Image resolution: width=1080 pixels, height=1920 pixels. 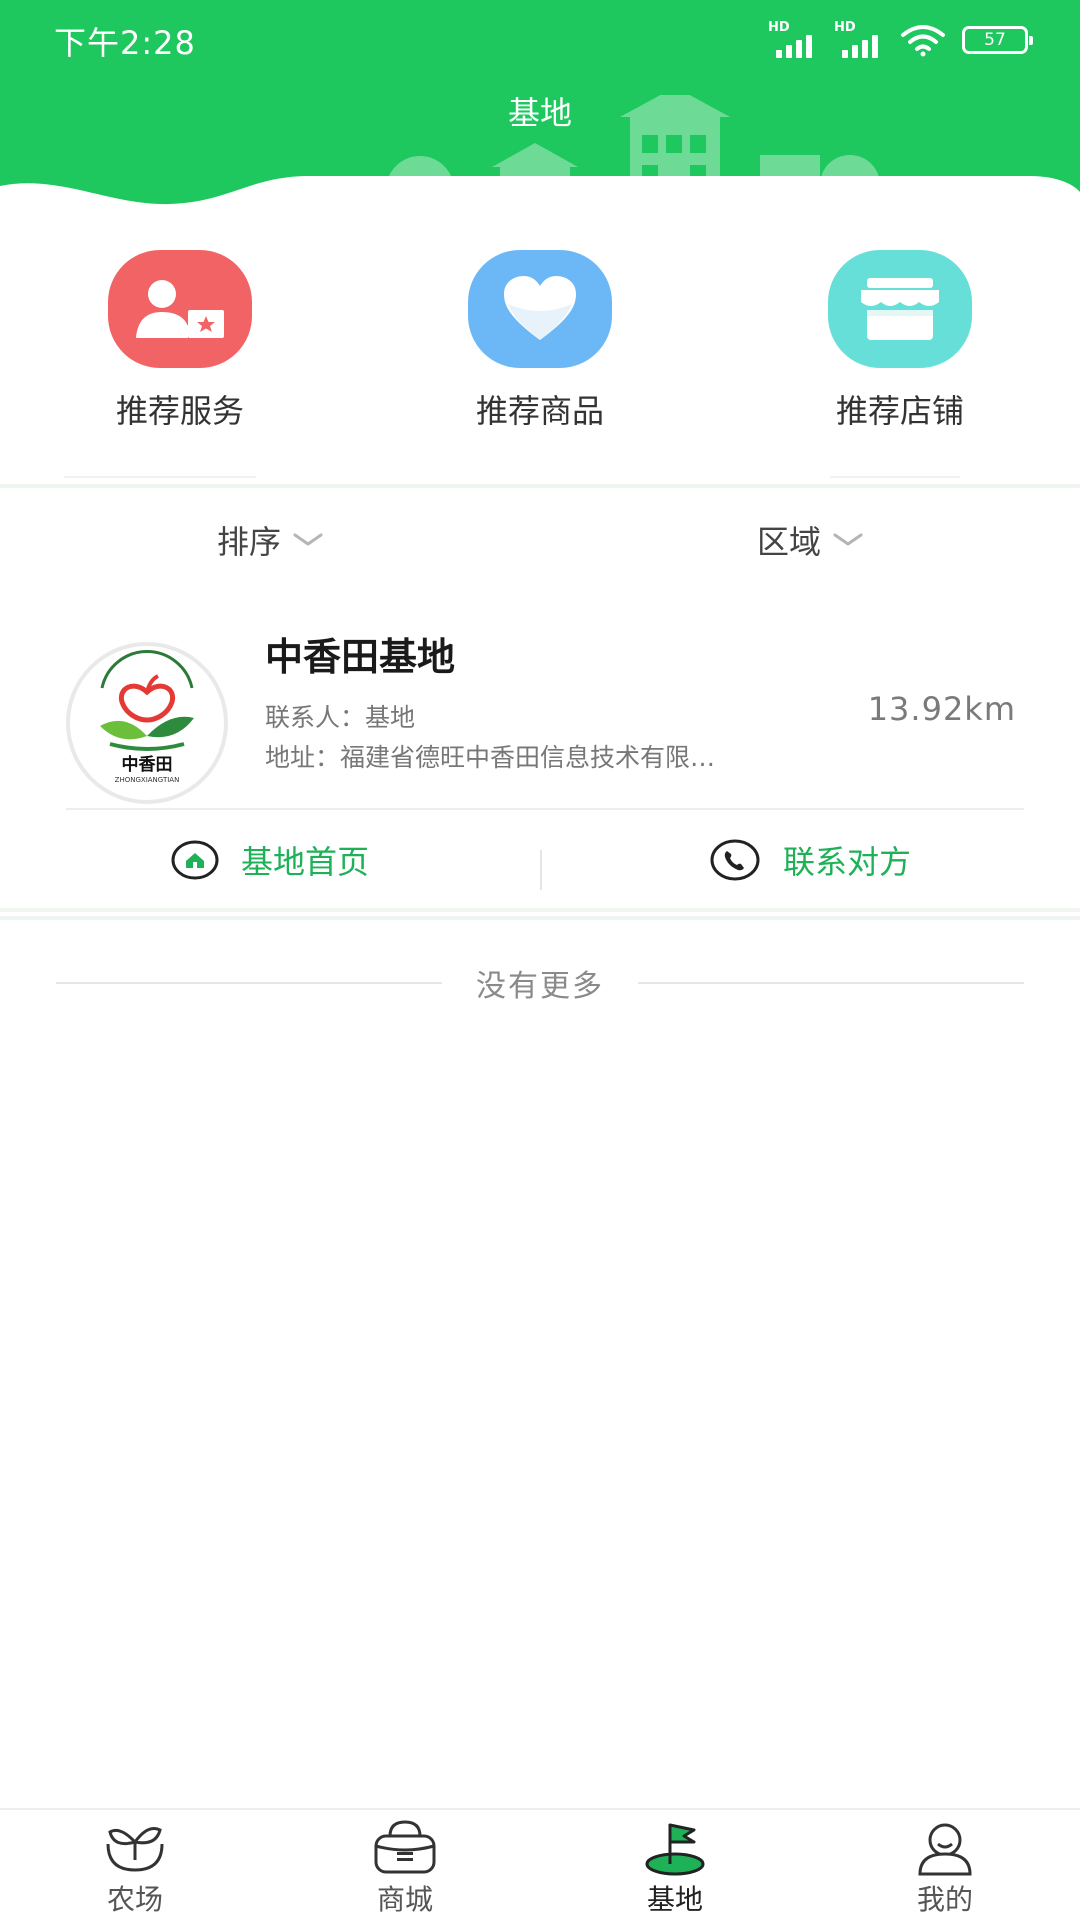 I want to click on tab-label: 农场, so click(x=134, y=1899).